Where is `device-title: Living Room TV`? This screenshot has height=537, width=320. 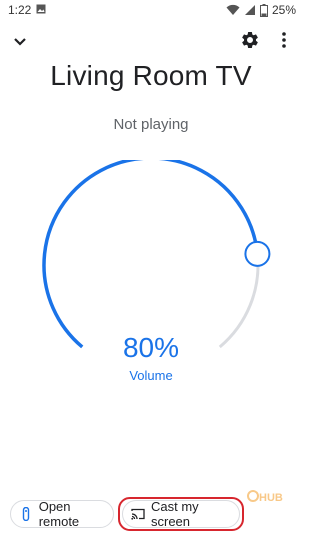 device-title: Living Room TV is located at coordinates (151, 75).